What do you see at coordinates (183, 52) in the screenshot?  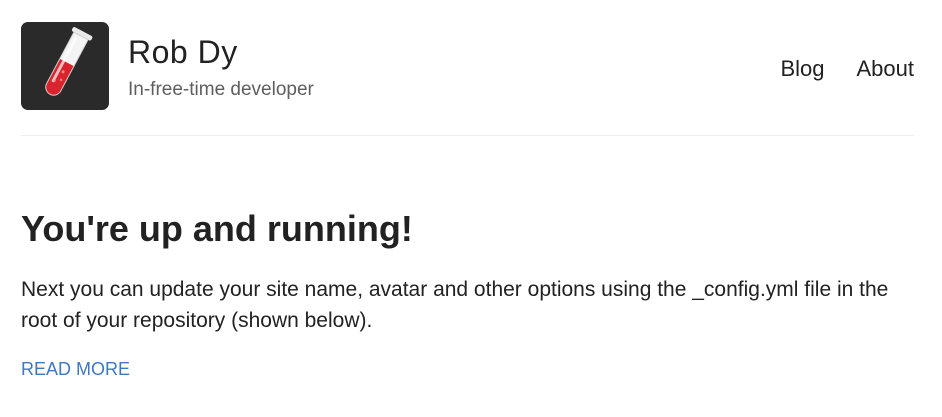 I see `site-name-link: Rob Dy` at bounding box center [183, 52].